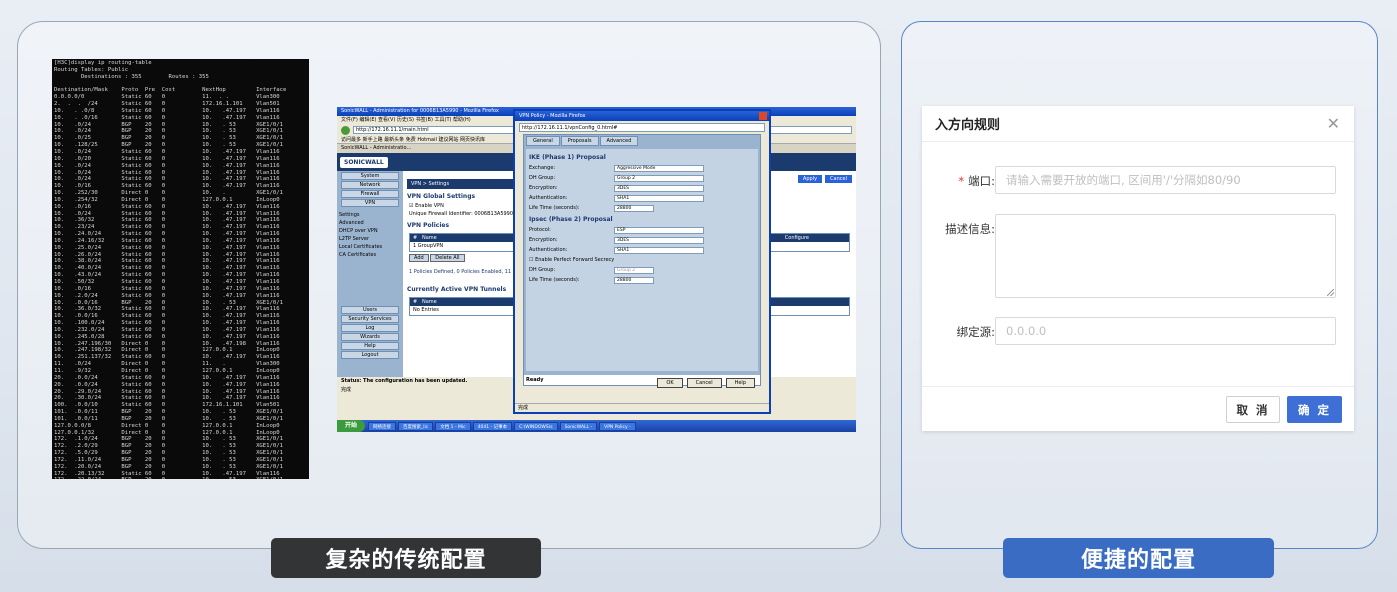  I want to click on dh-group-select: Group 2, so click(634, 270).